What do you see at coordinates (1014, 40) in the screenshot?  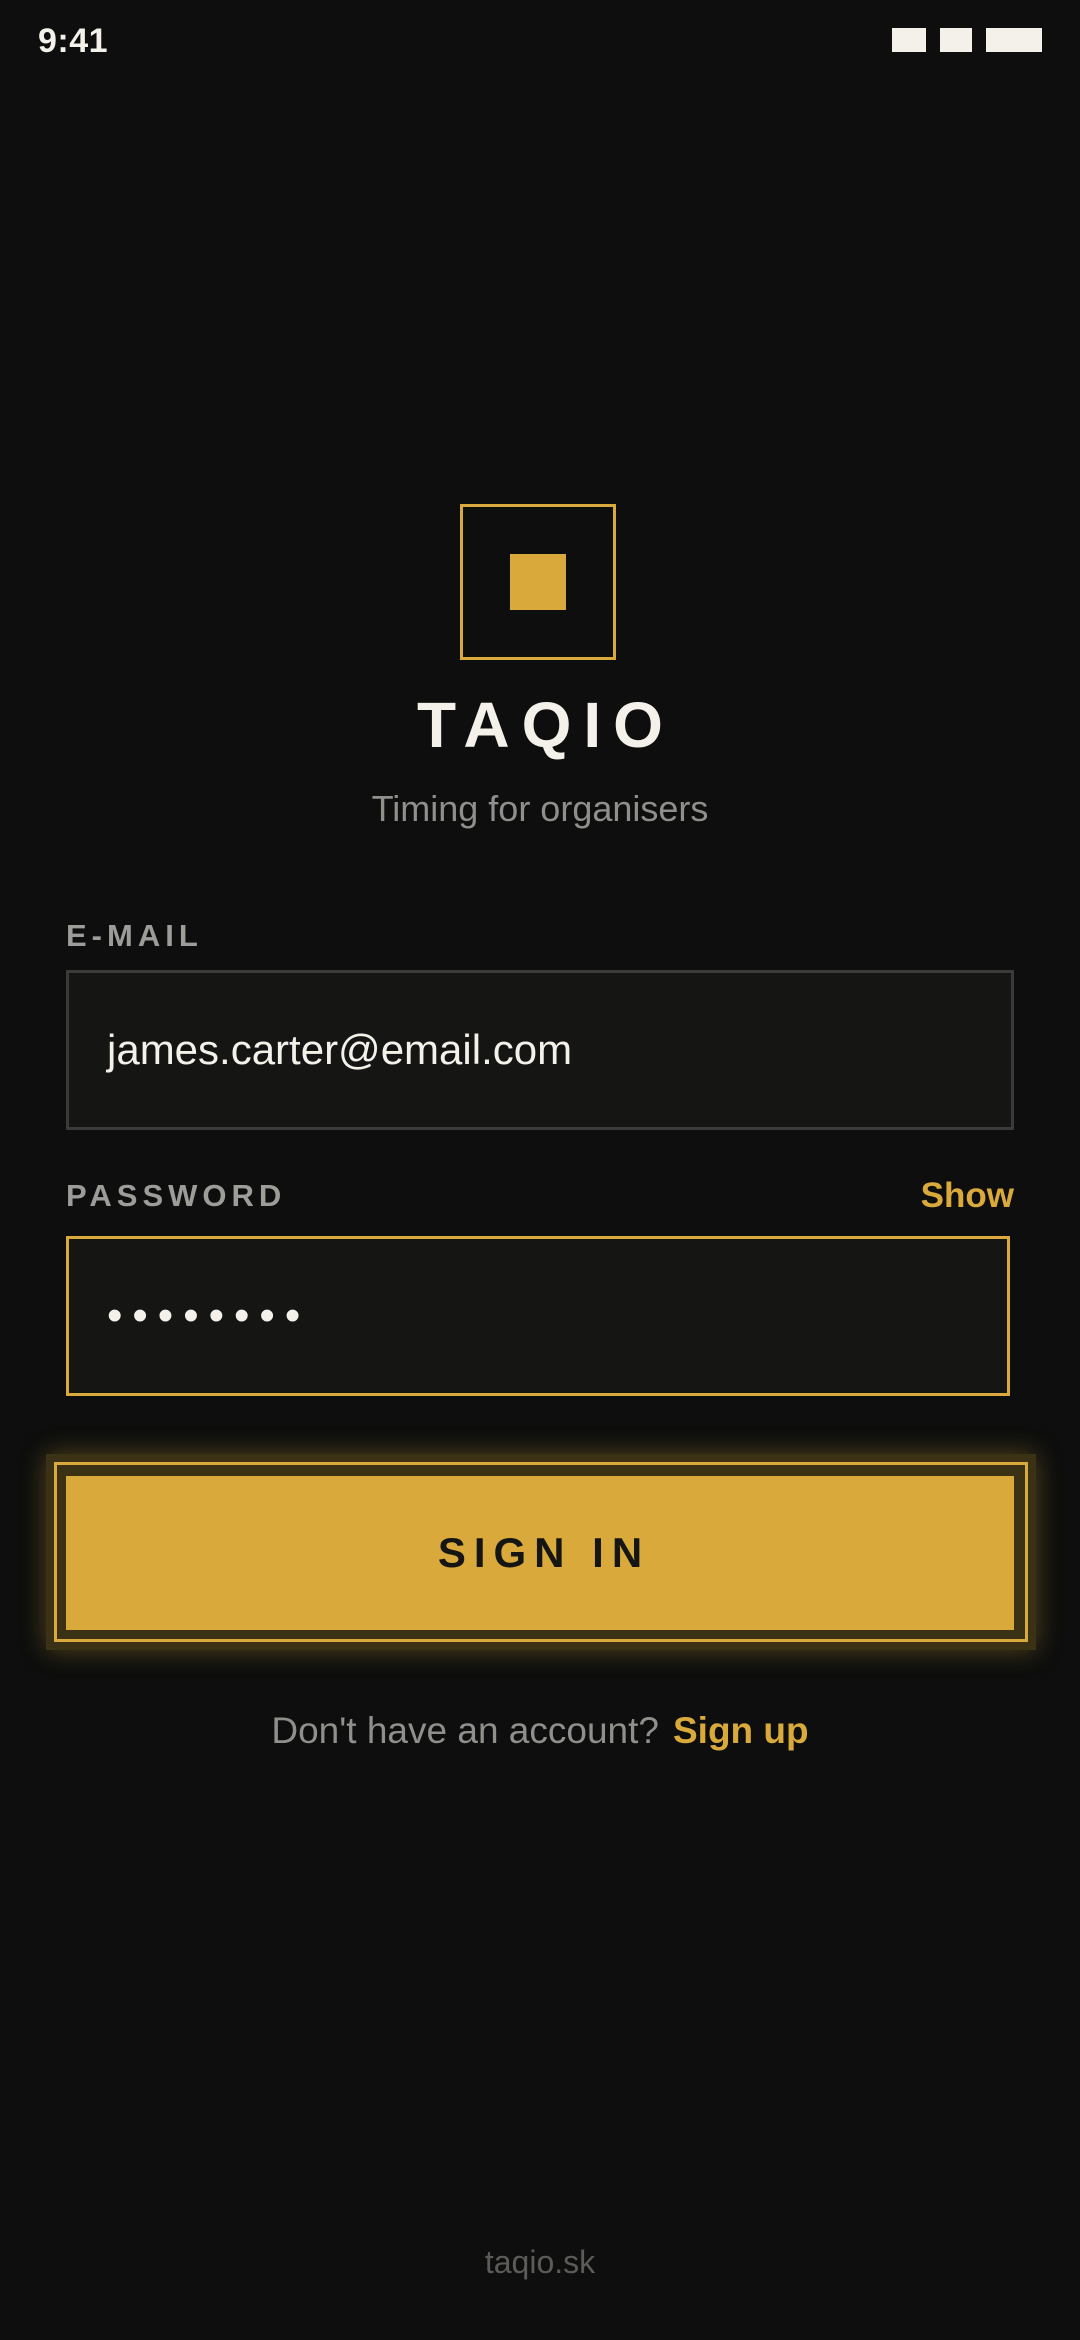 I see `battery-icon` at bounding box center [1014, 40].